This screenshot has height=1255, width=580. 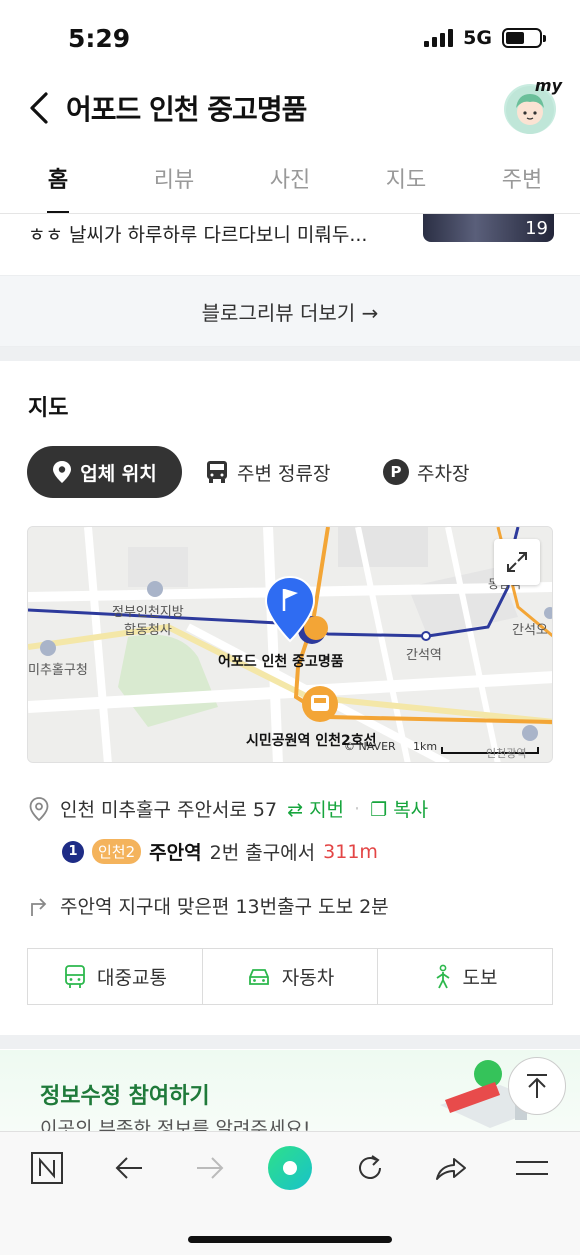 What do you see at coordinates (148, 630) in the screenshot?
I see `map-label-gov-line2: 합동청사` at bounding box center [148, 630].